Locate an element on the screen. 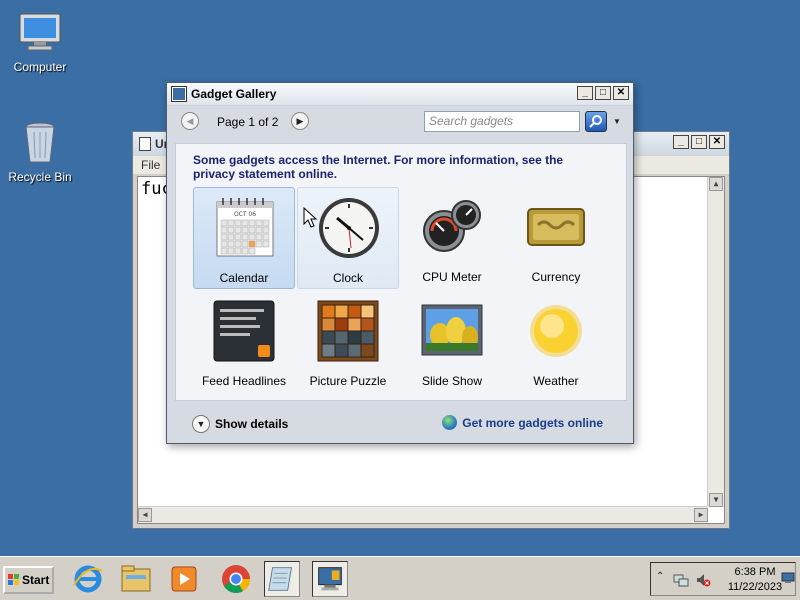 The image size is (800, 600). desktop-icon-computer: Computer is located at coordinates (40, 41).